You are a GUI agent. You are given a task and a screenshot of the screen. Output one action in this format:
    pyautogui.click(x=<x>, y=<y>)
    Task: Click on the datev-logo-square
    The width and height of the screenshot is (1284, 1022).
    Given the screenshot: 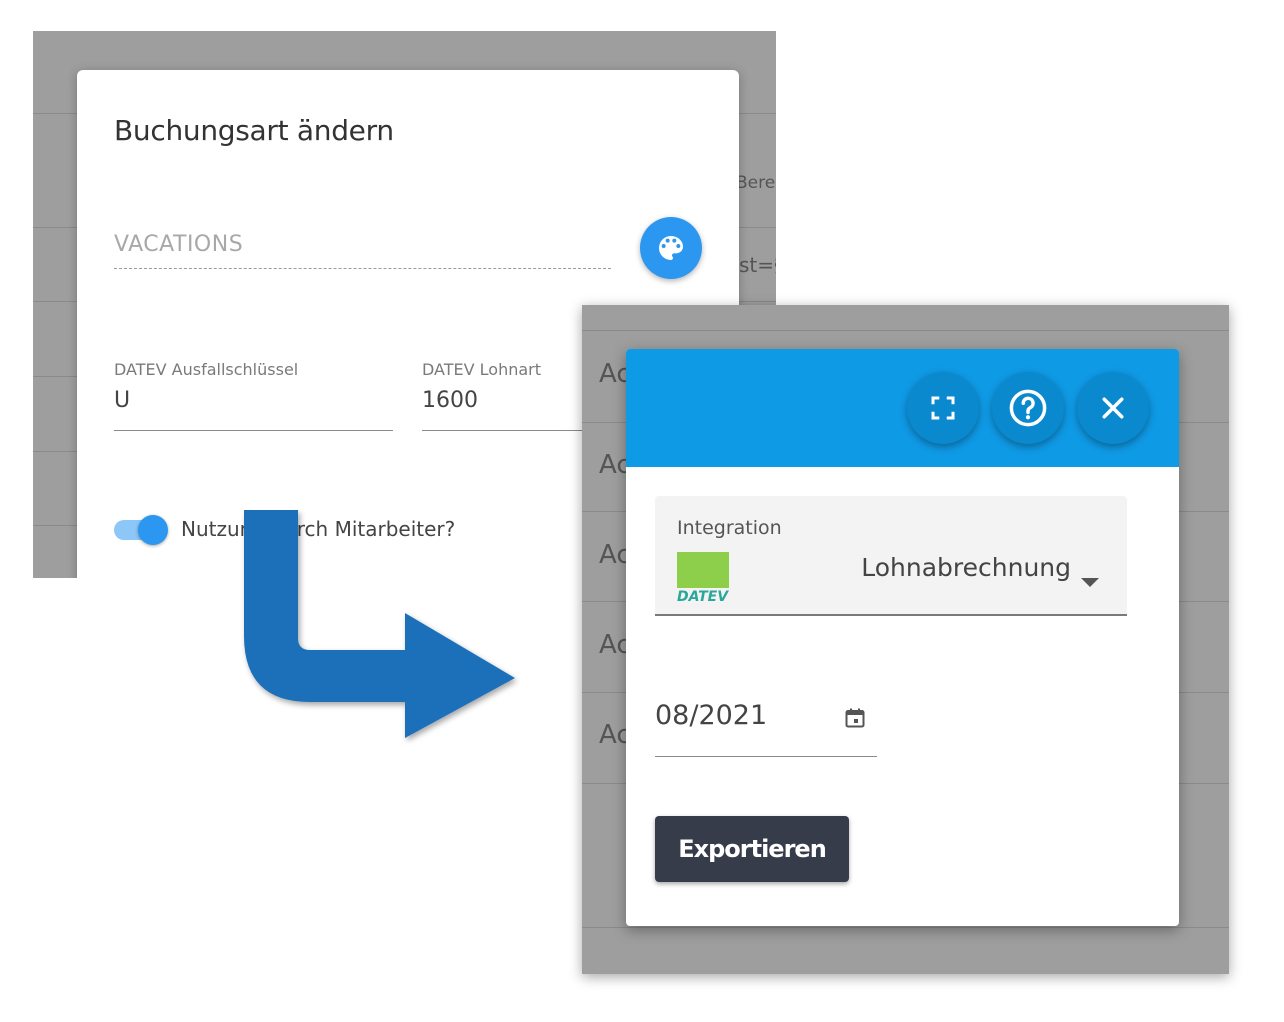 What is the action you would take?
    pyautogui.click(x=703, y=570)
    